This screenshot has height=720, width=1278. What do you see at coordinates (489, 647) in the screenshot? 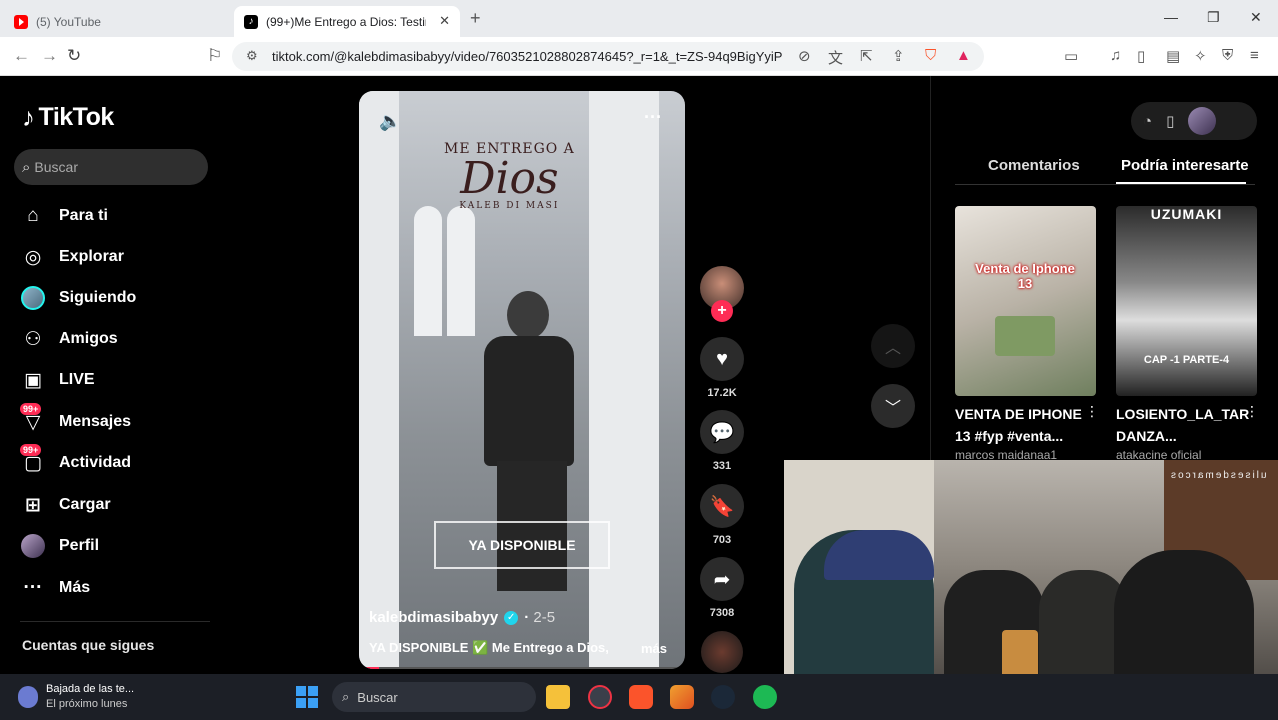
I see `video-caption: YA DISPONIBLE ✅ Me Entrego a Dios,` at bounding box center [489, 647].